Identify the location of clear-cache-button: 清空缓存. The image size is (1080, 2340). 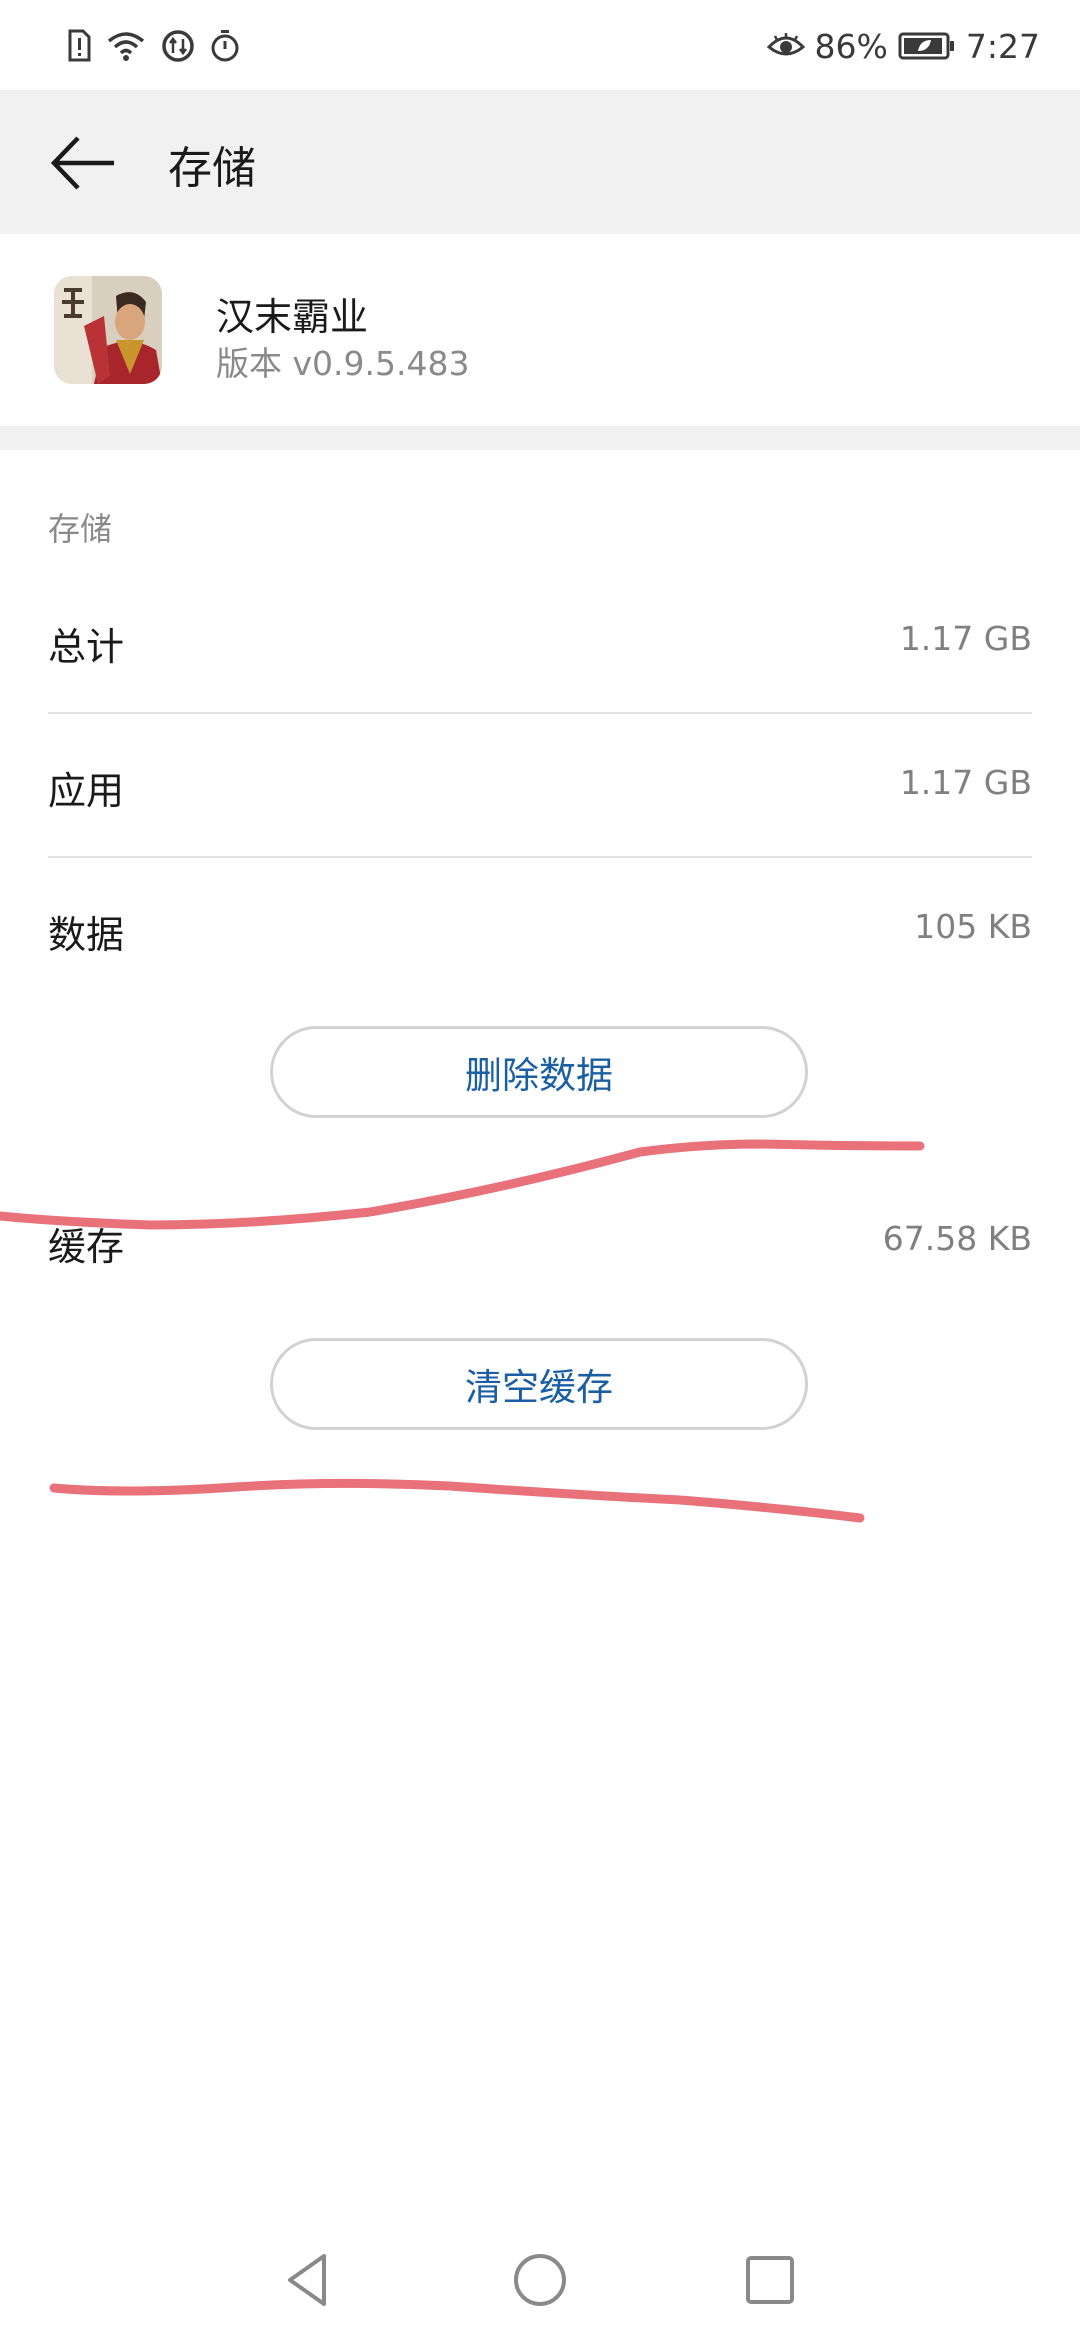
(539, 1384).